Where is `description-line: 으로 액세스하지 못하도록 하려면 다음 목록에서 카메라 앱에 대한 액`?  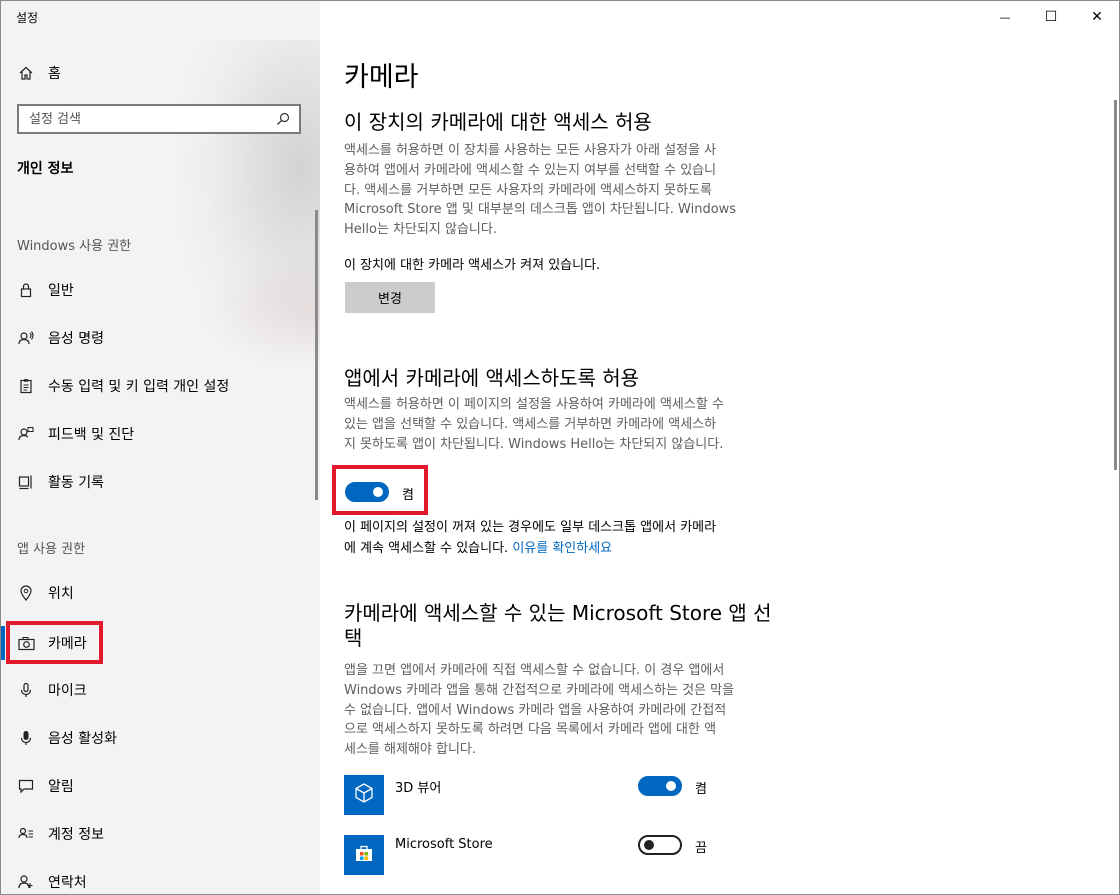 description-line: 으로 액세스하지 못하도록 하려면 다음 목록에서 카메라 앱에 대한 액 is located at coordinates (530, 730).